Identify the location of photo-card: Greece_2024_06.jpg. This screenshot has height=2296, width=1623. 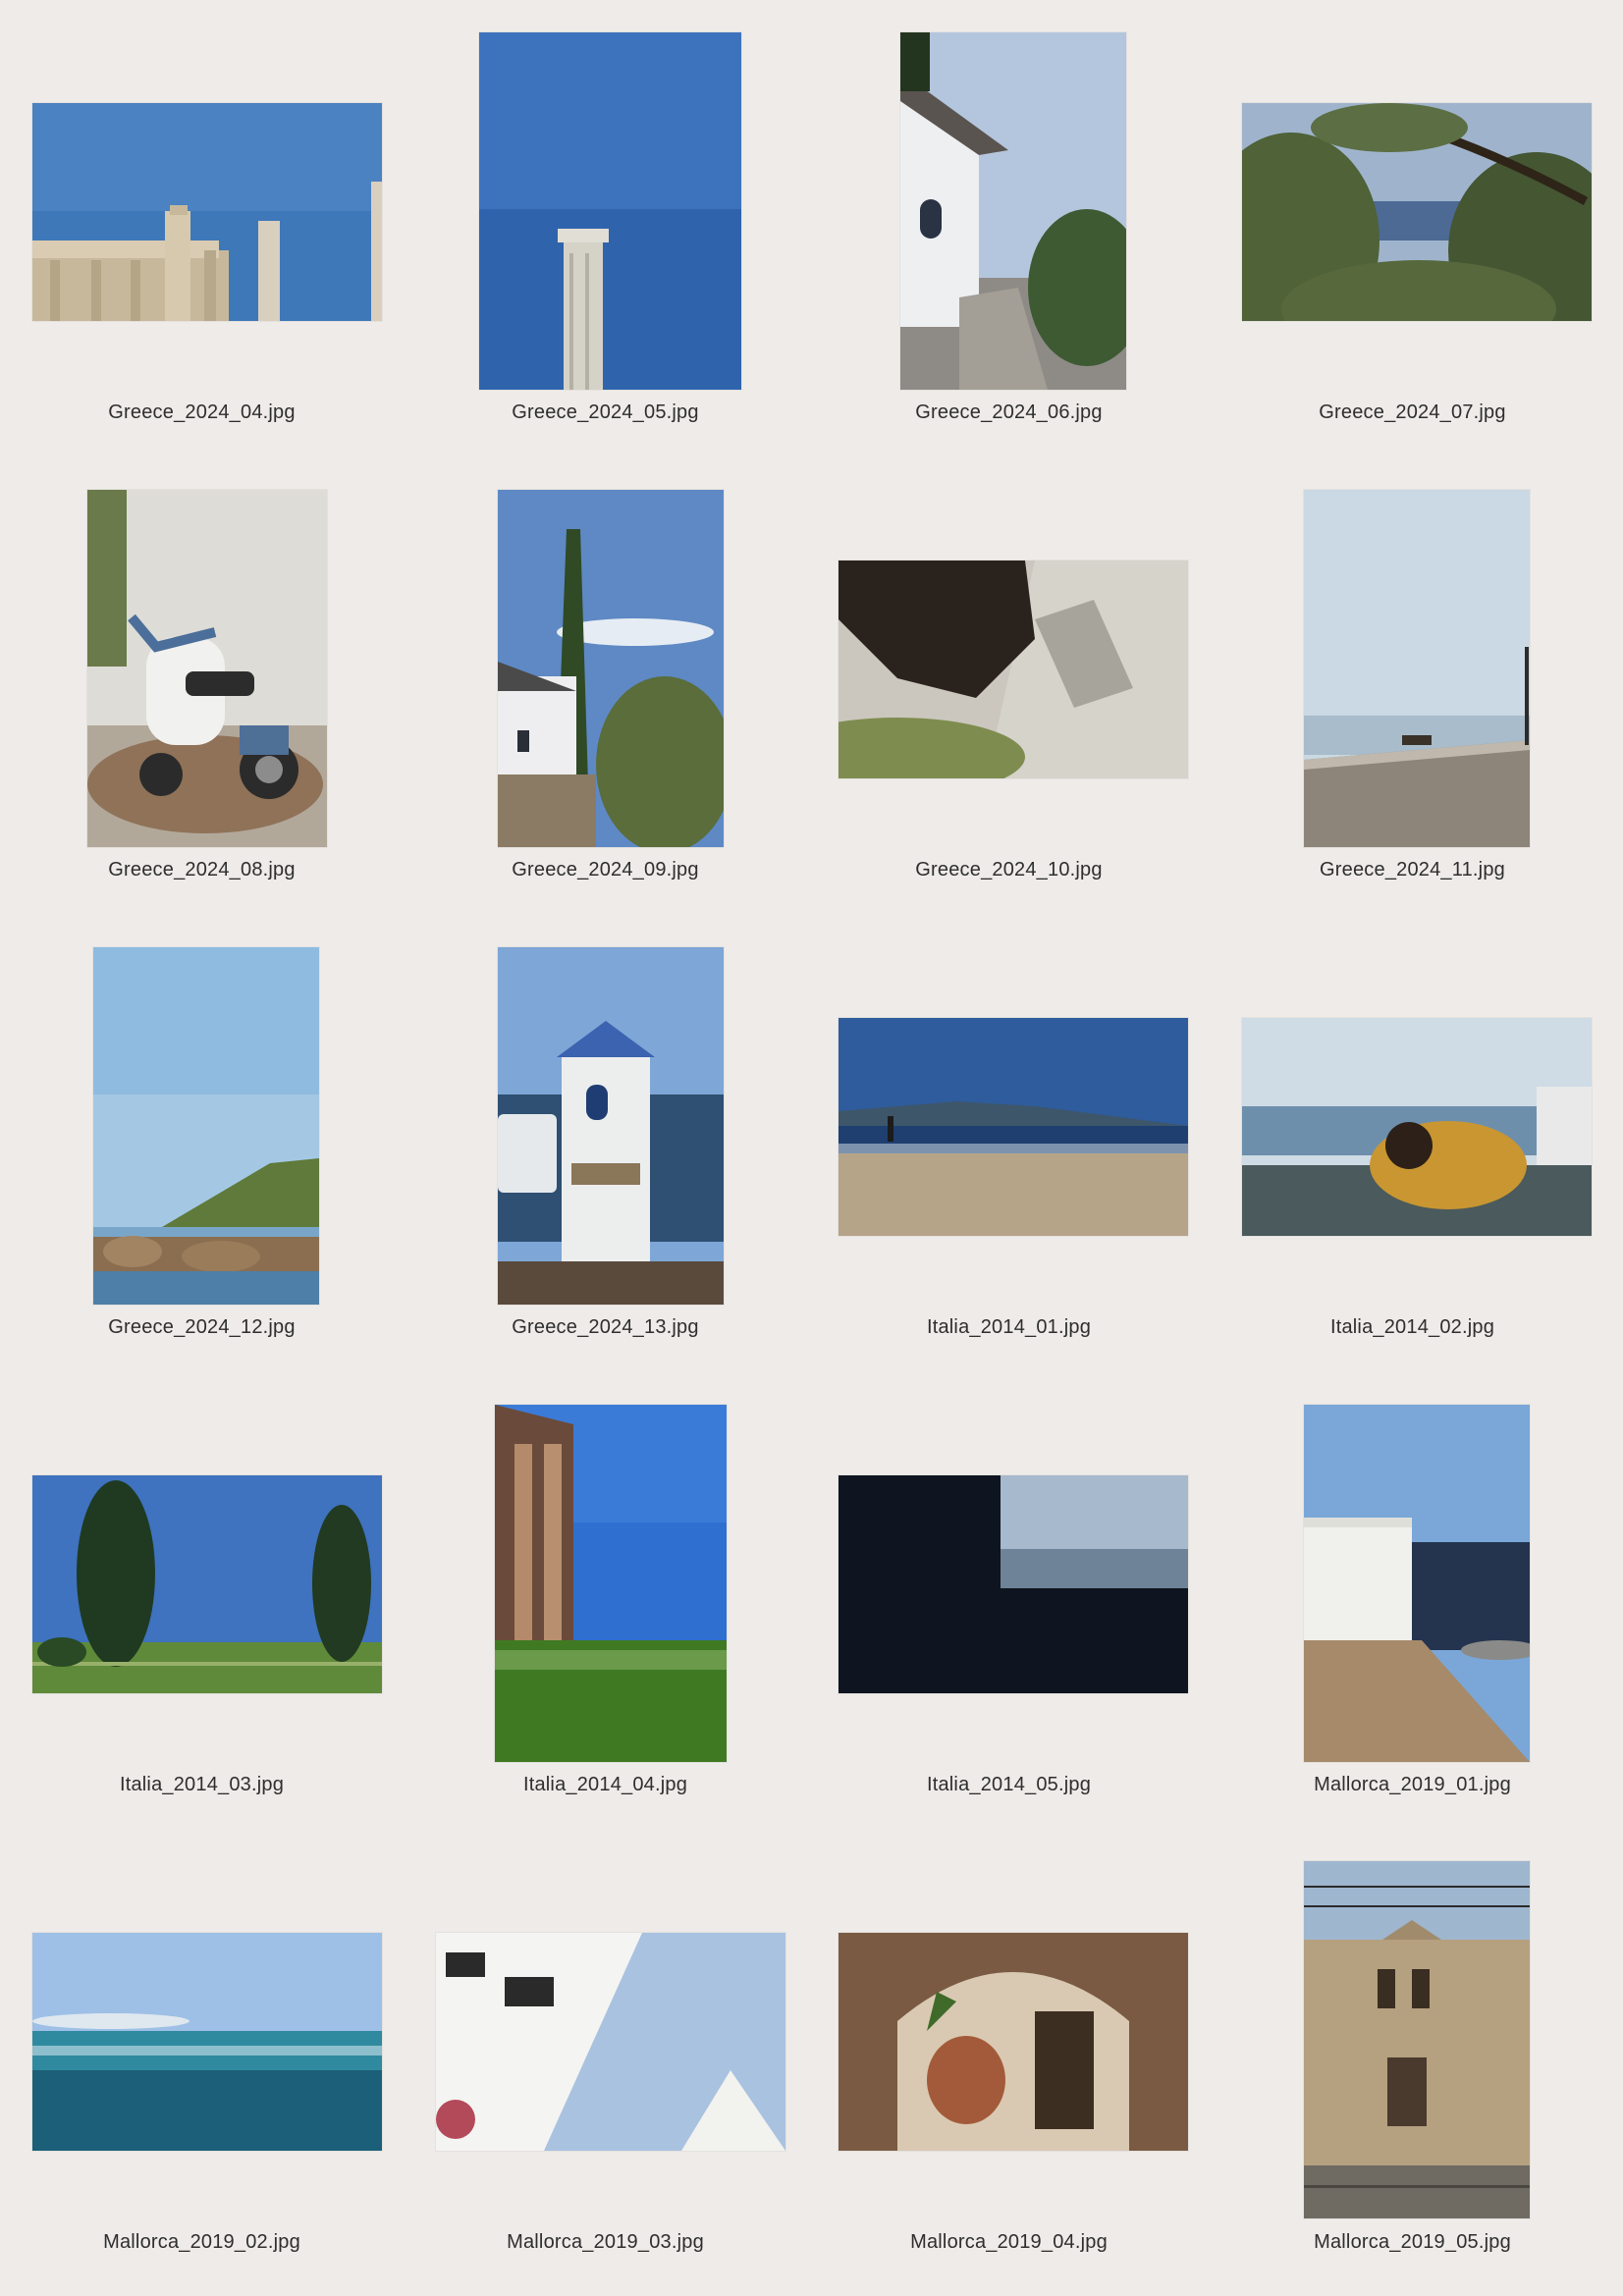
(1009, 228).